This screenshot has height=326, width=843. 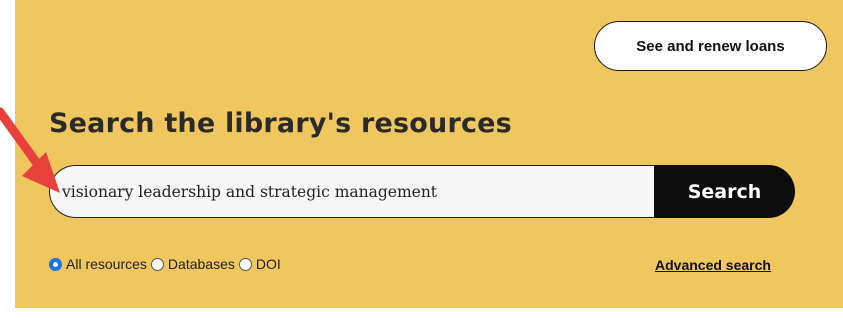 What do you see at coordinates (268, 264) in the screenshot?
I see `radio-label-doi: DOI` at bounding box center [268, 264].